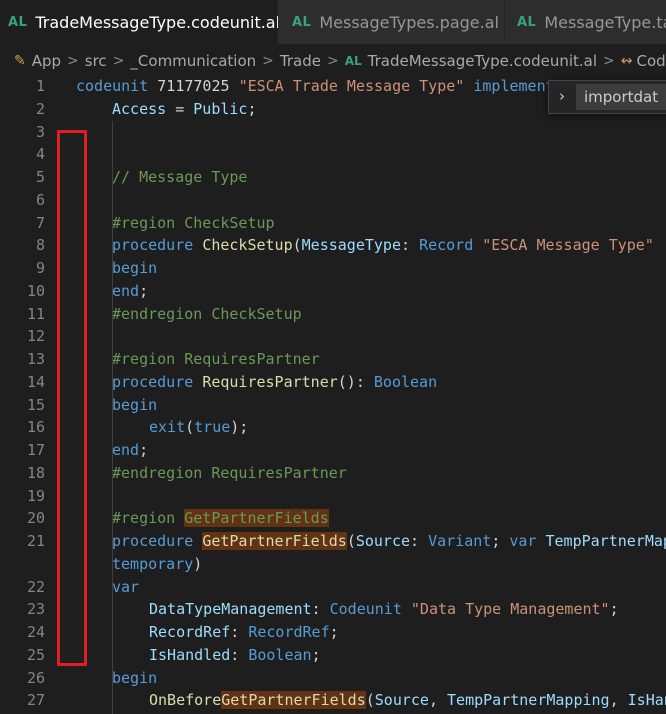  Describe the element at coordinates (333, 518) in the screenshot. I see `code-line: 20 #region GetPartnerFields` at that location.